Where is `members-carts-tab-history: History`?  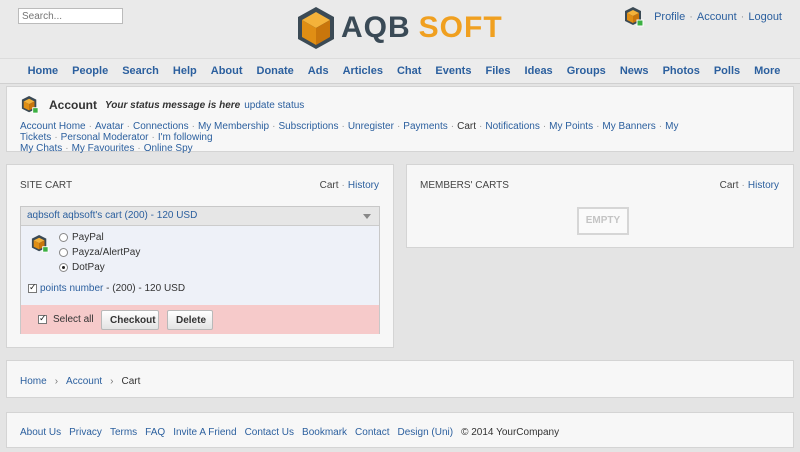
members-carts-tab-history: History is located at coordinates (763, 185).